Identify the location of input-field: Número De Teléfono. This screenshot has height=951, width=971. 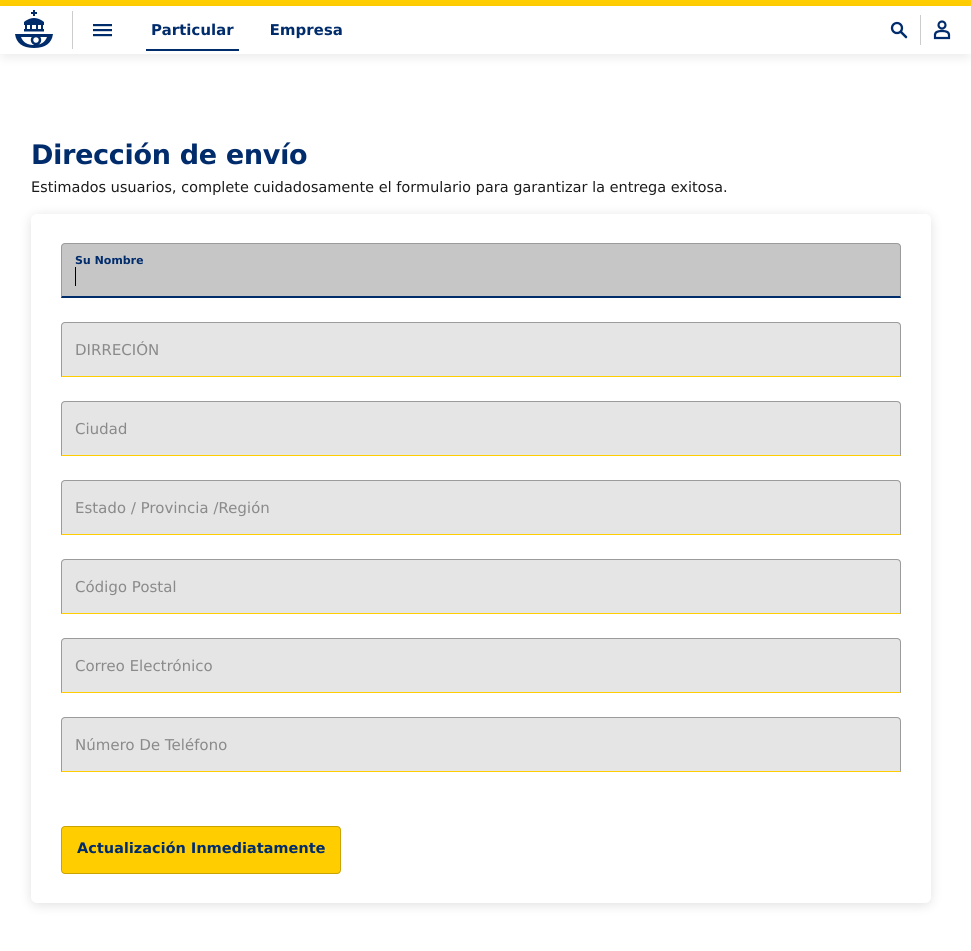
(481, 744).